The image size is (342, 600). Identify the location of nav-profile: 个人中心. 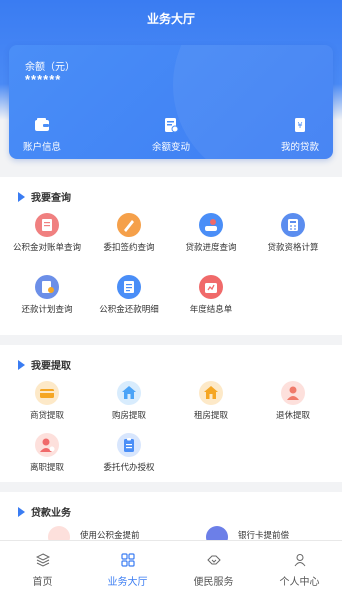
(299, 570).